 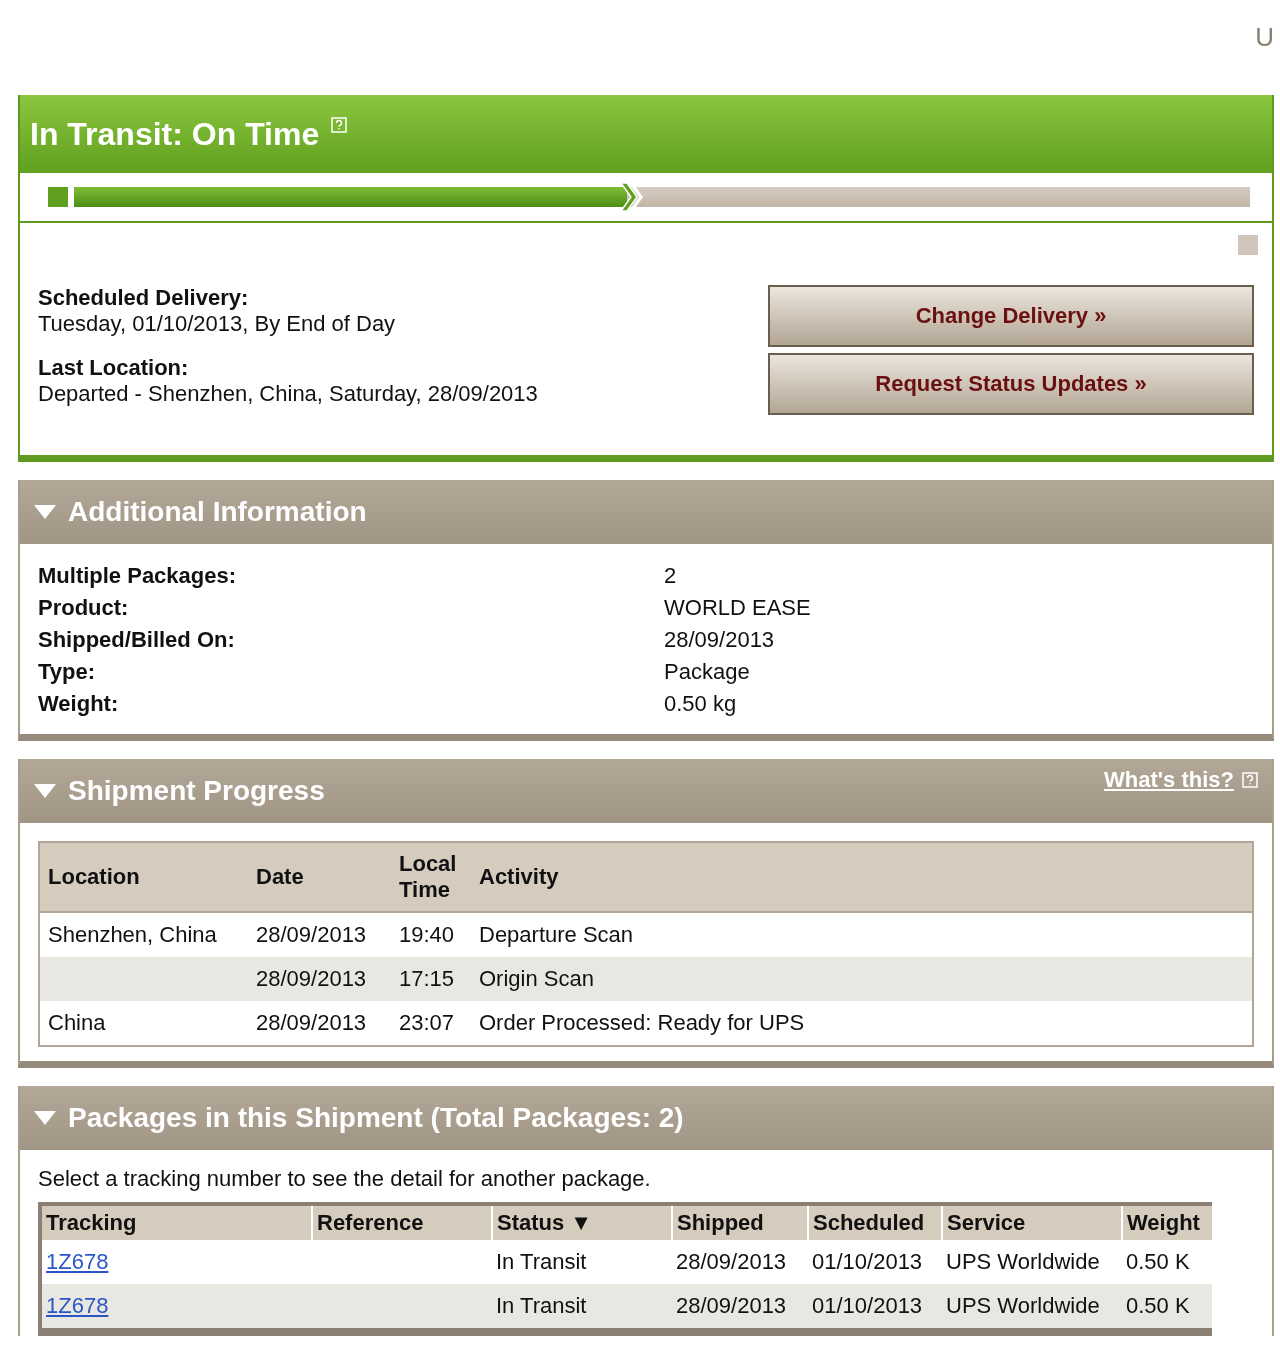 I want to click on column-header: Scheduled, so click(x=875, y=1223).